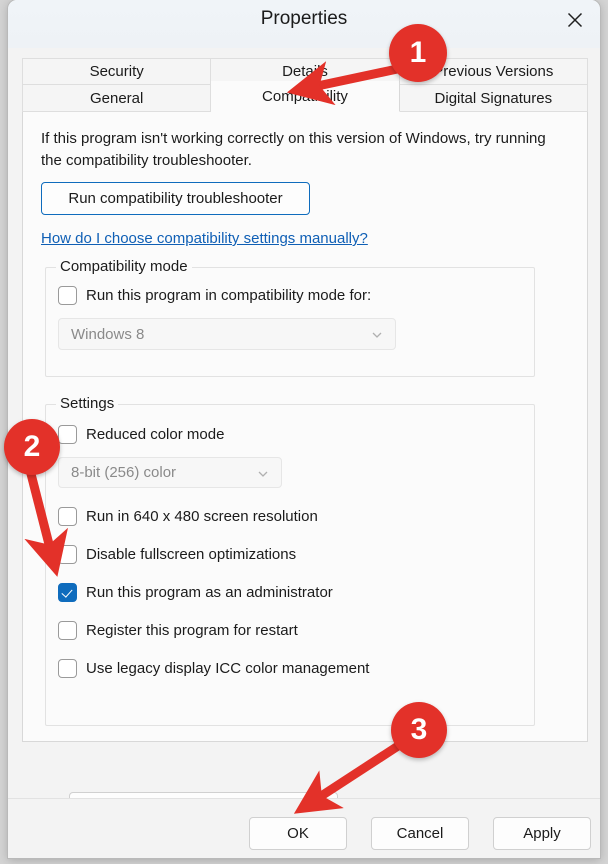 The image size is (608, 864). I want to click on apply-button: Apply, so click(542, 833).